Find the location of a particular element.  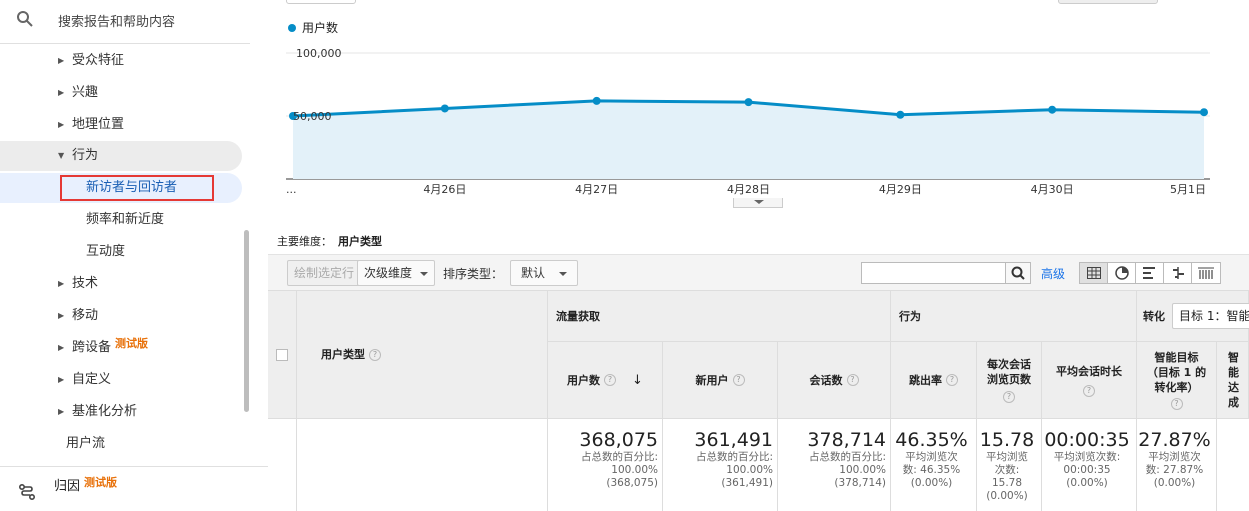

sidebar-item-behavior: ▼ 行为 is located at coordinates (121, 156).